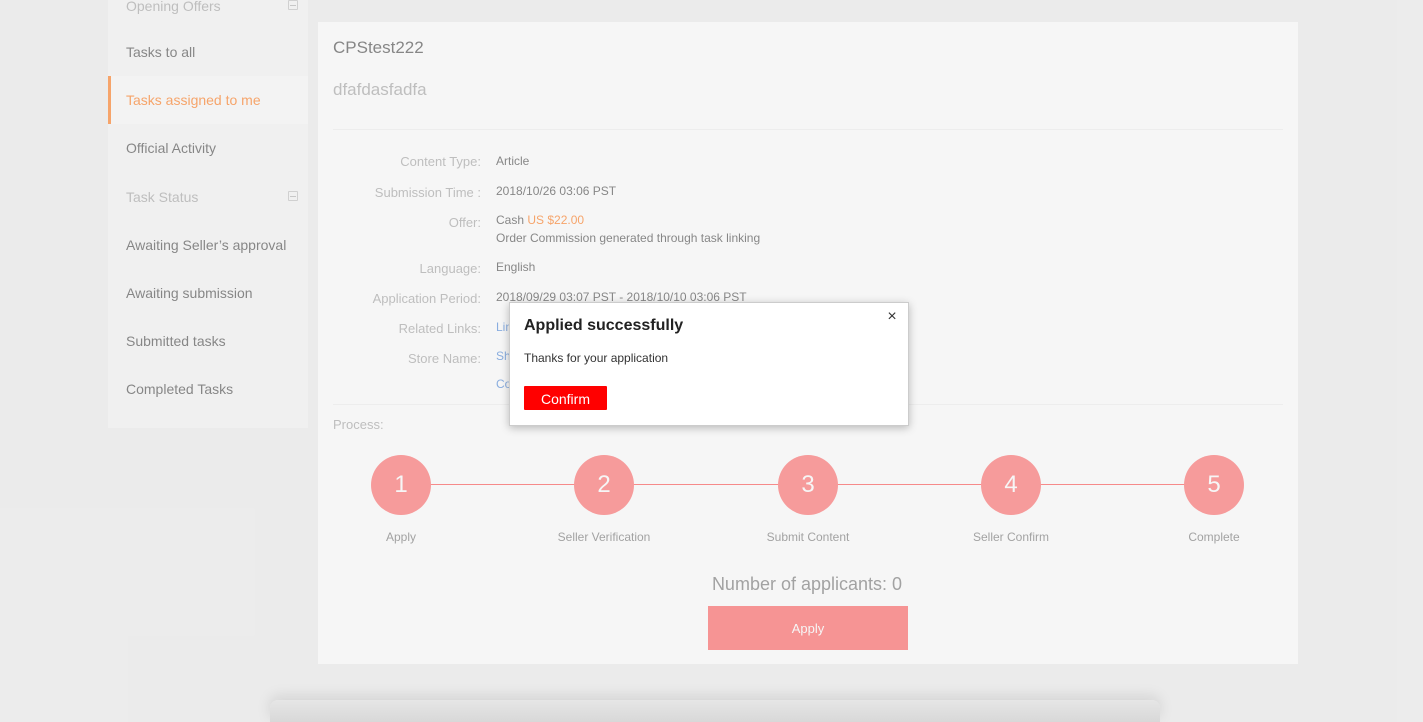 Image resolution: width=1423 pixels, height=722 pixels. Describe the element at coordinates (715, 711) in the screenshot. I see `bottom-panel-edge` at that location.